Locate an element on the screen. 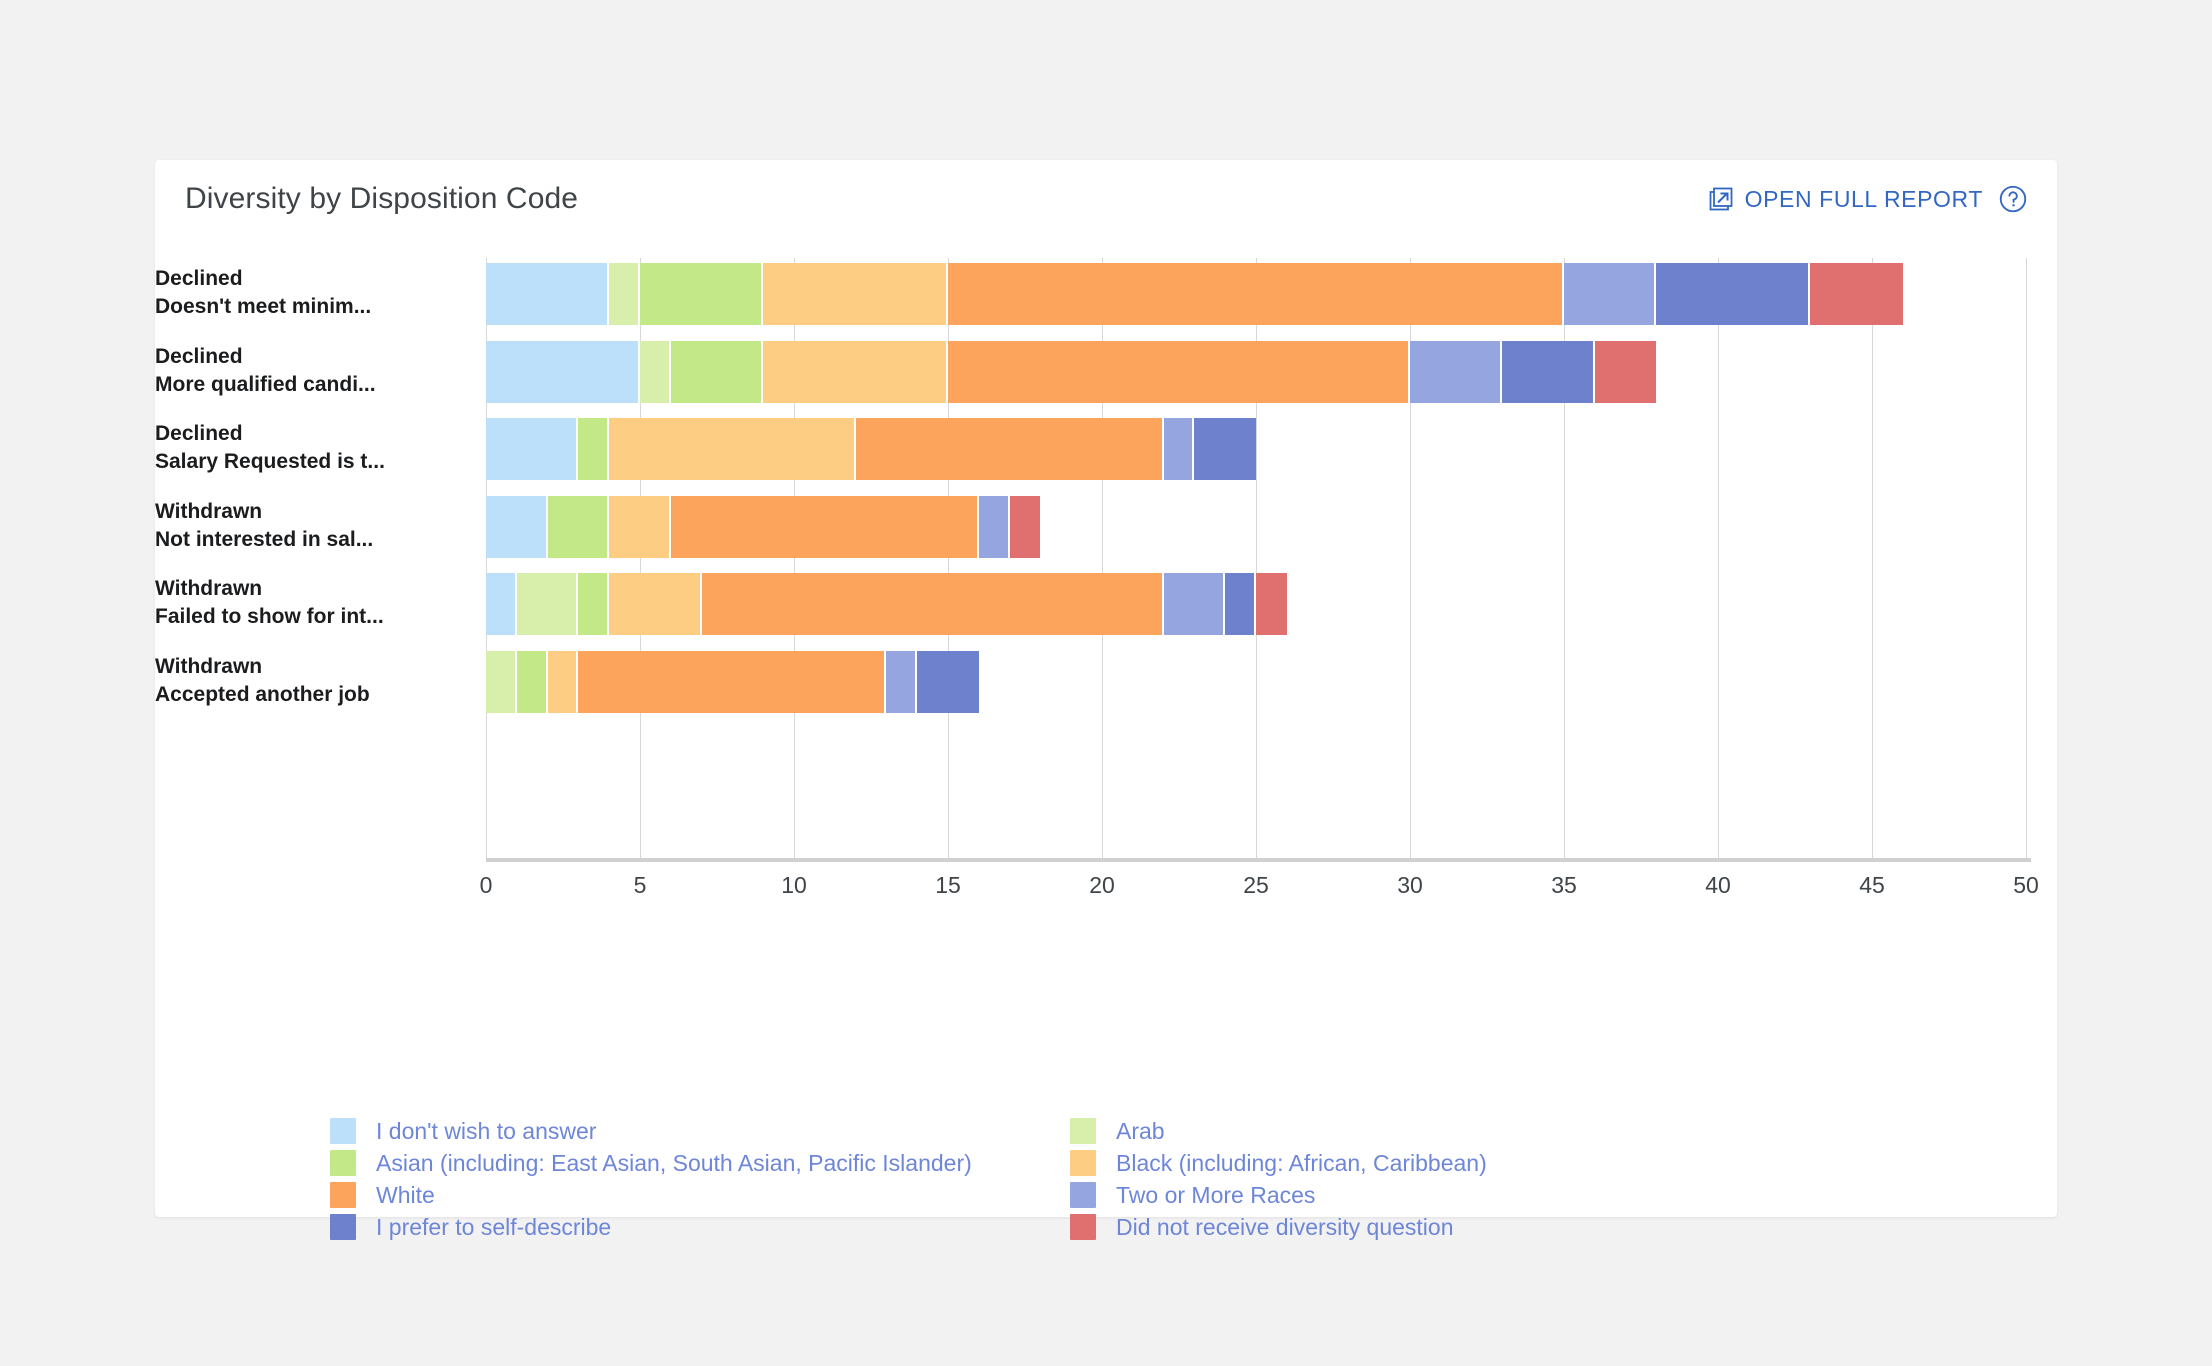 The height and width of the screenshot is (1366, 2212). x-tick-label: 5 is located at coordinates (640, 885).